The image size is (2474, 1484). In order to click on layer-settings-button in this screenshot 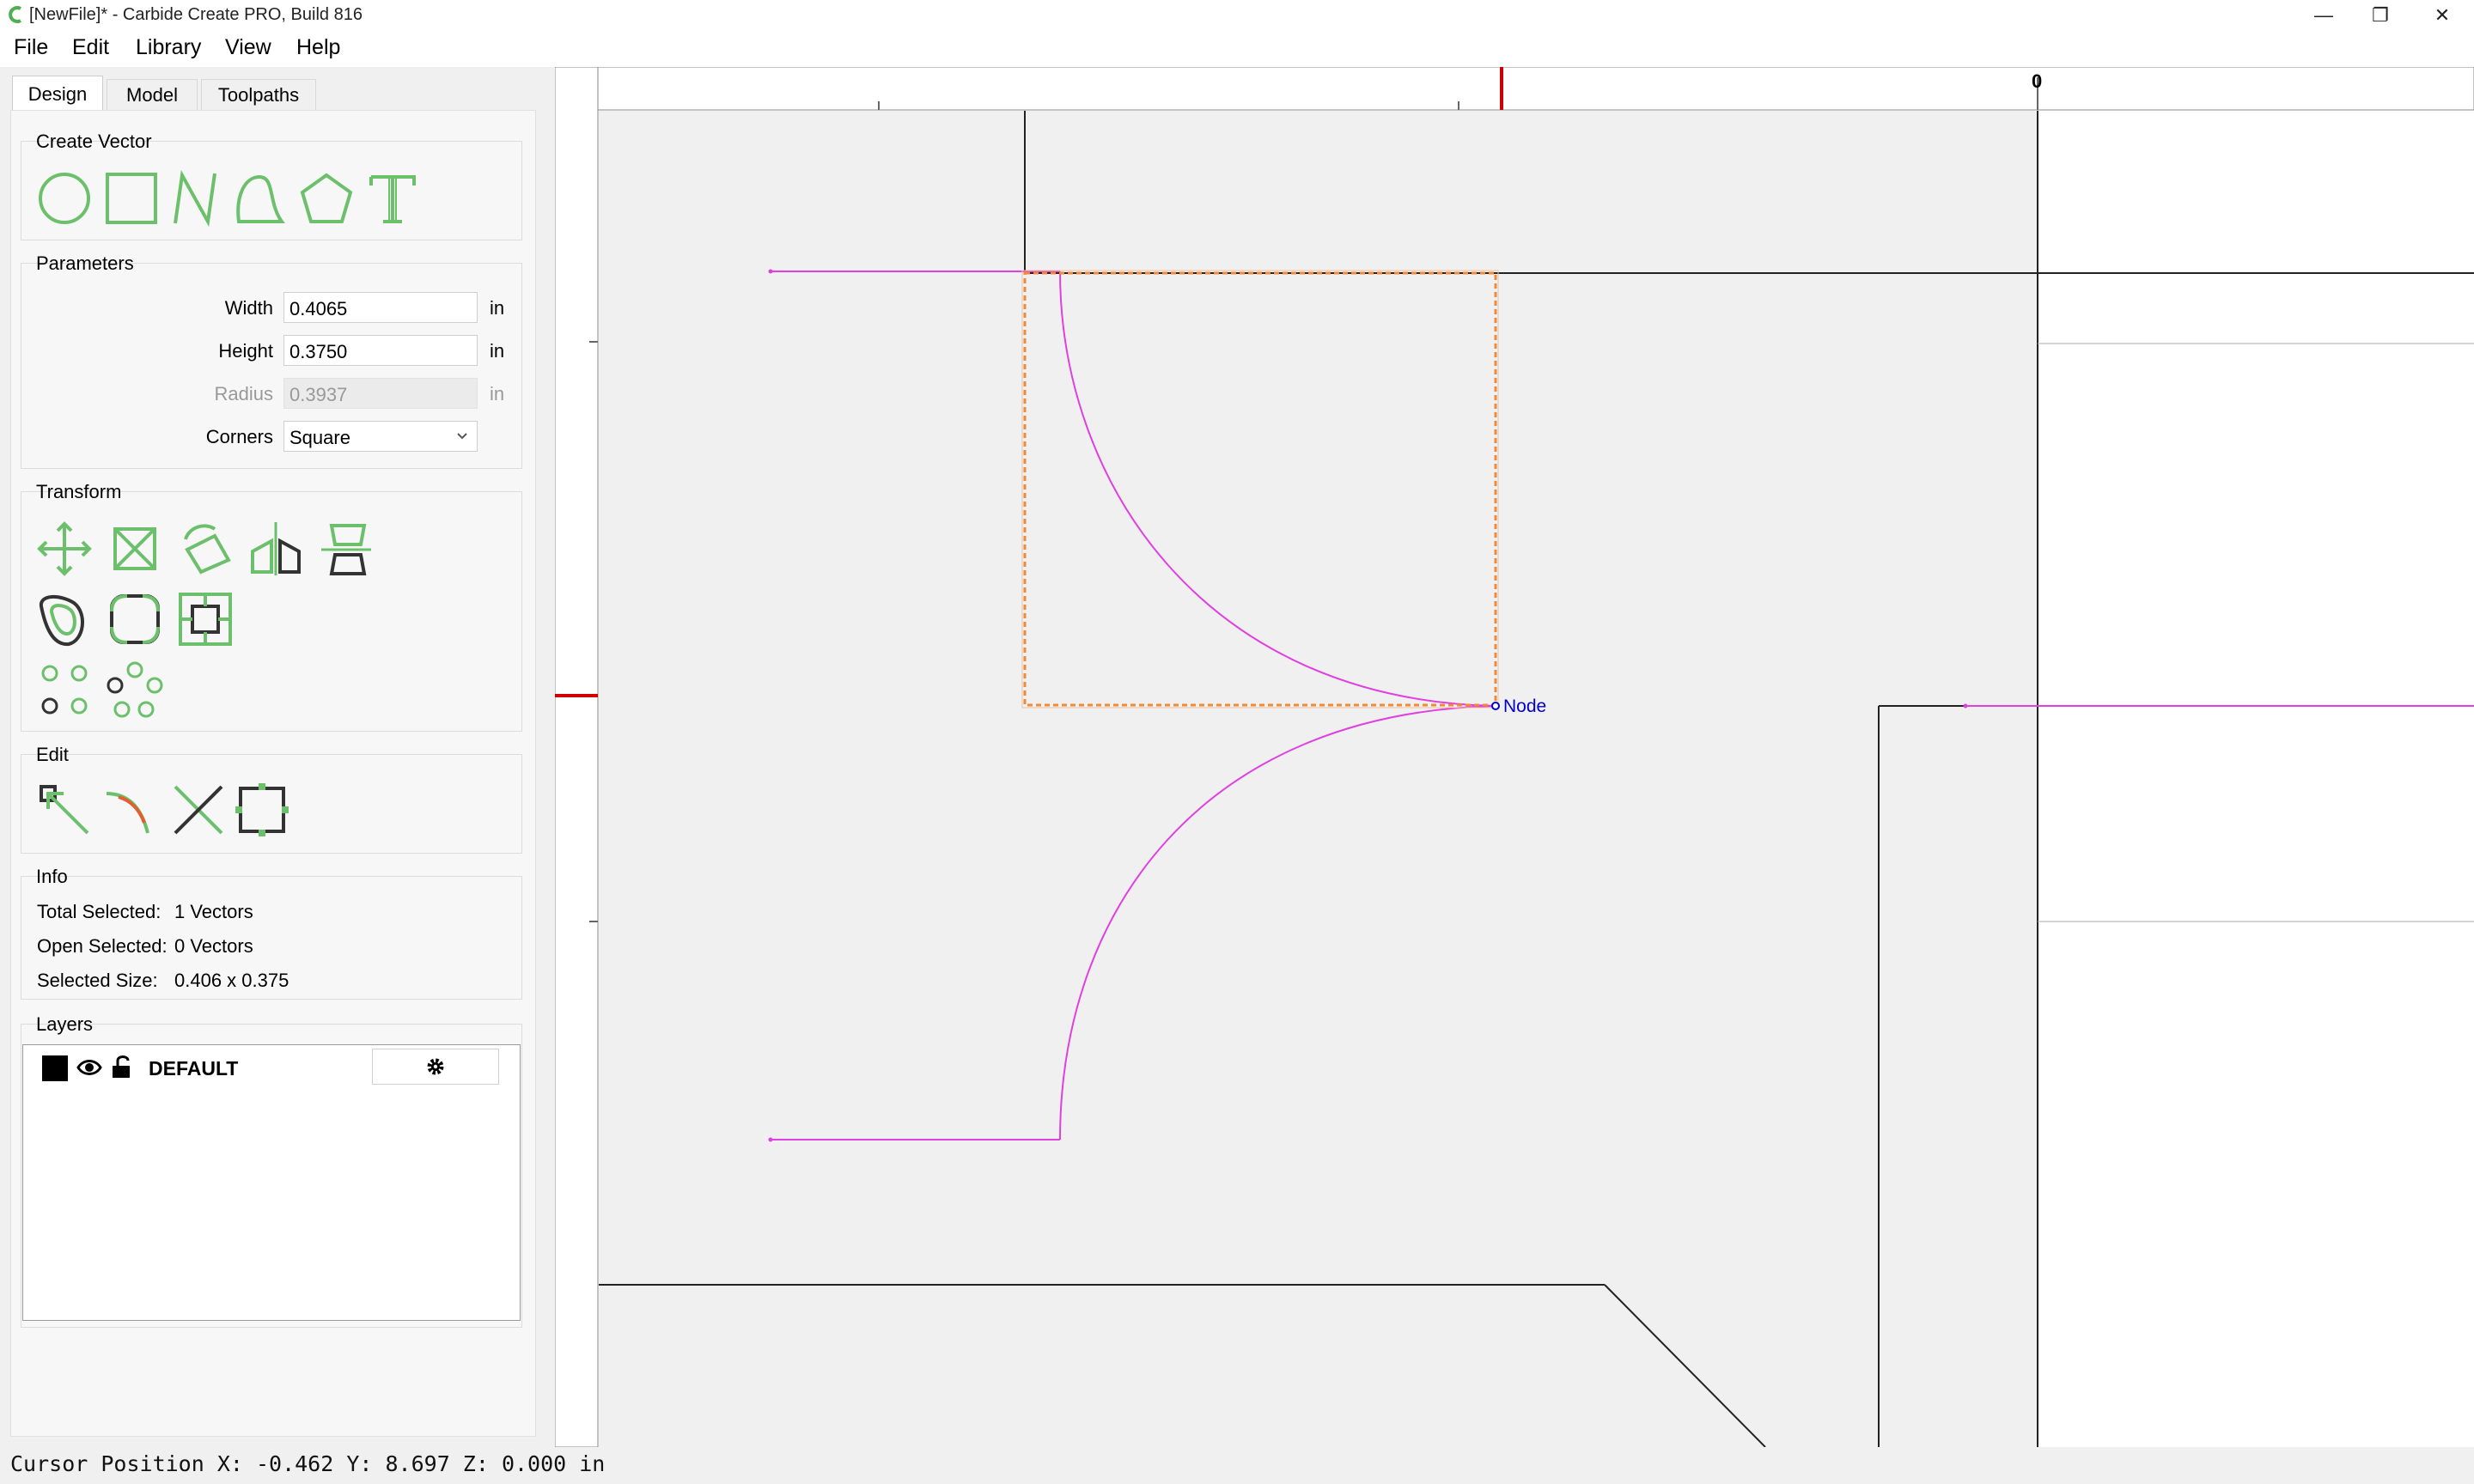, I will do `click(435, 1067)`.